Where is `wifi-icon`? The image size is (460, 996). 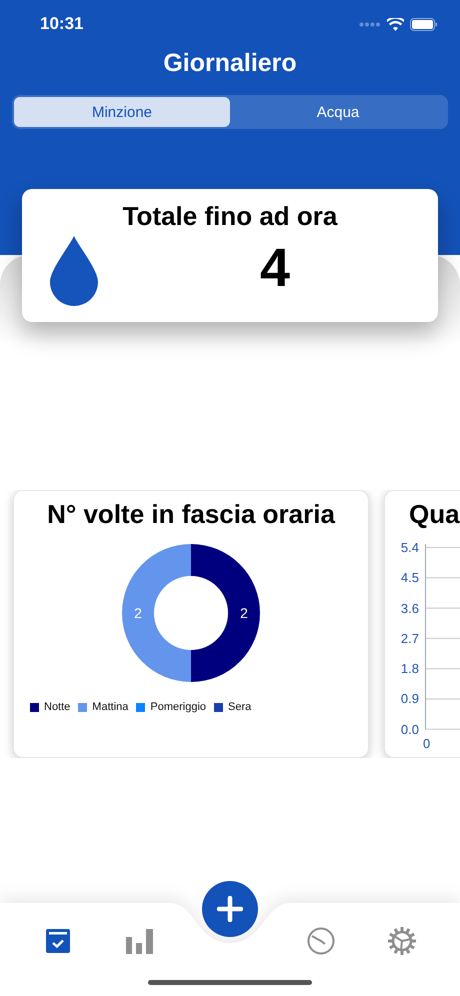 wifi-icon is located at coordinates (395, 24).